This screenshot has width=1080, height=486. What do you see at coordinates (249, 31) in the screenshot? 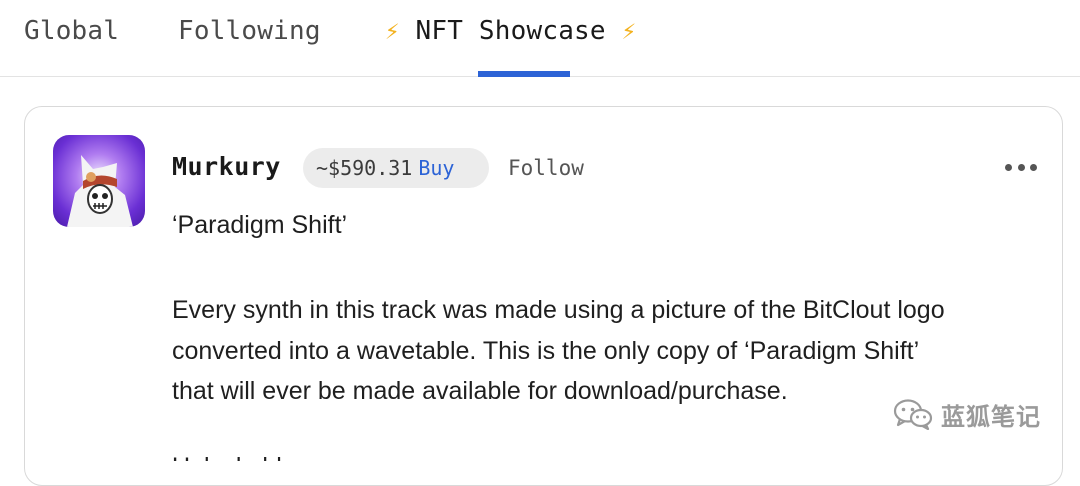
I see `tab-following: Following` at bounding box center [249, 31].